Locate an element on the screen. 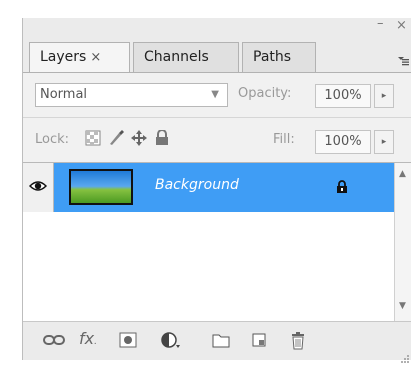  blend-opacity-row: Normal ▼ Opacity: 100% ▸ is located at coordinates (217, 95).